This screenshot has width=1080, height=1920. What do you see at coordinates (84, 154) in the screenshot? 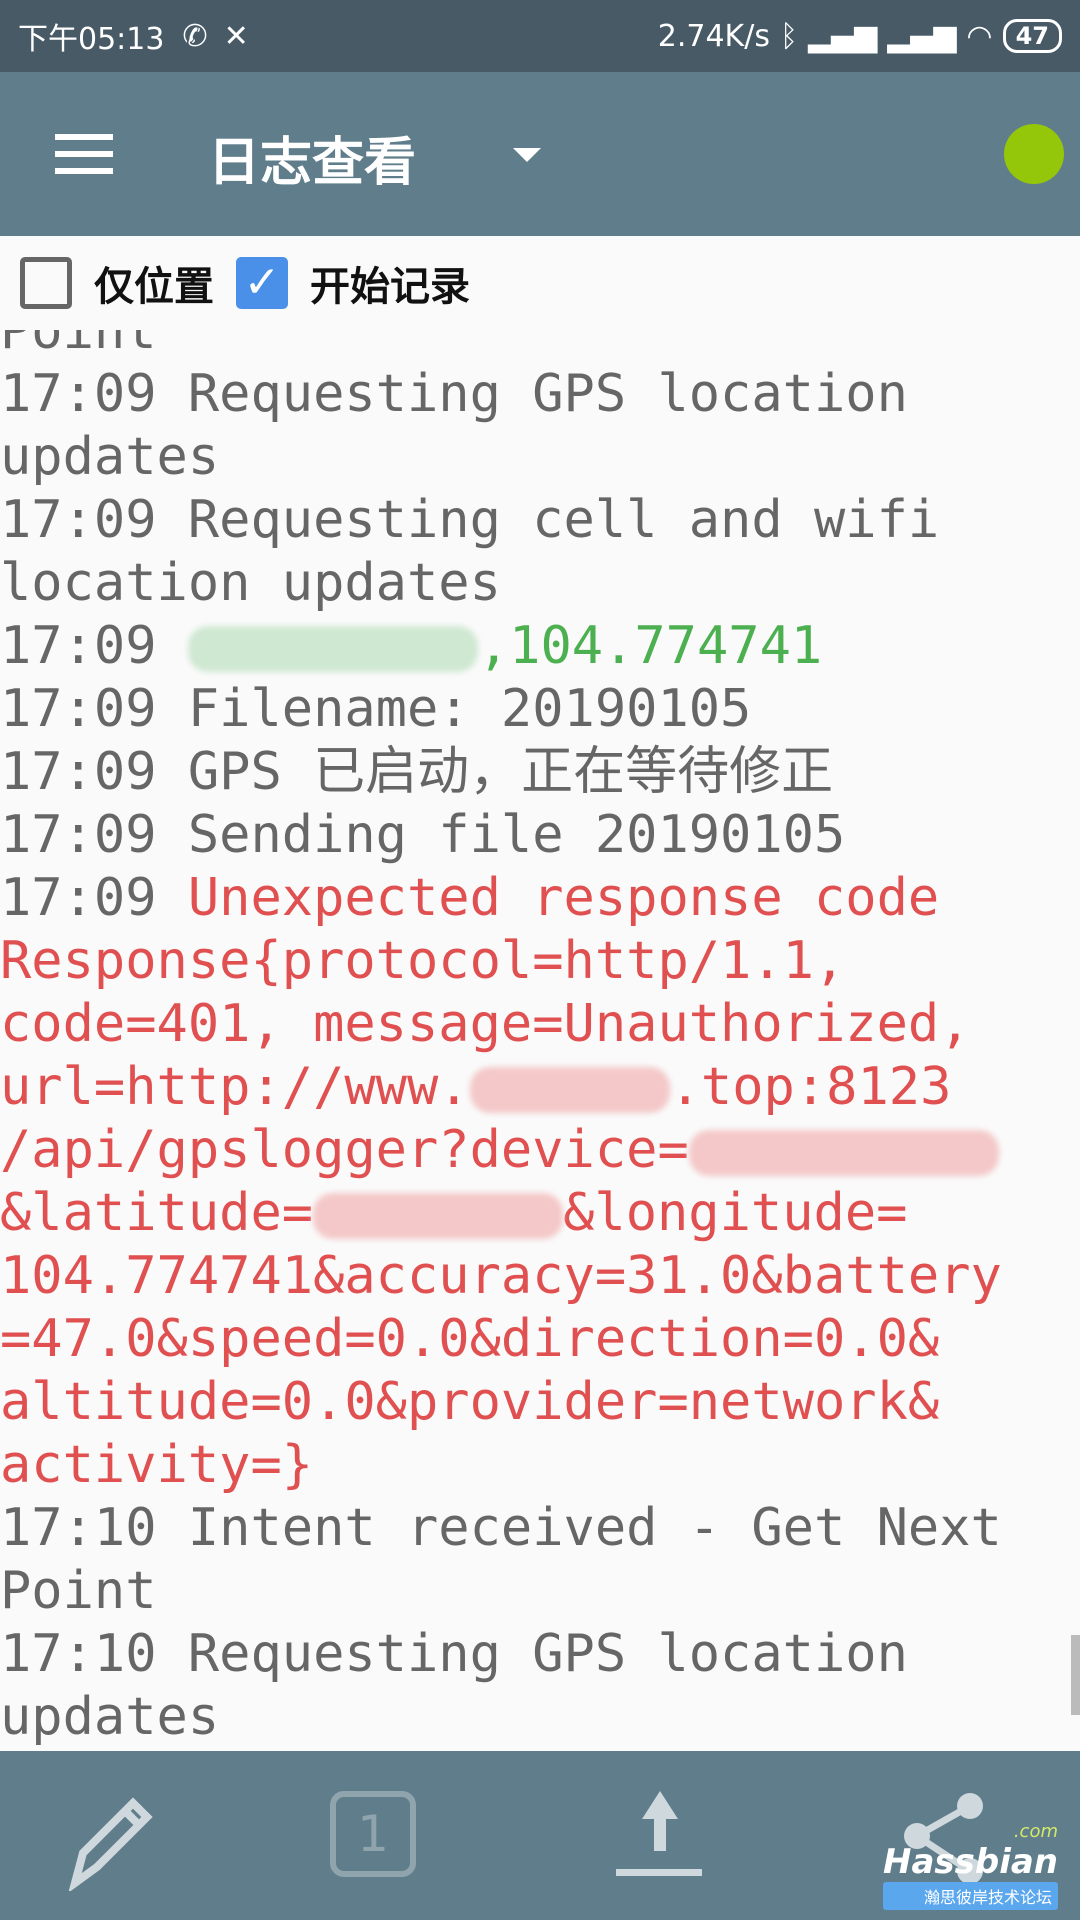
I see `menu-icon` at bounding box center [84, 154].